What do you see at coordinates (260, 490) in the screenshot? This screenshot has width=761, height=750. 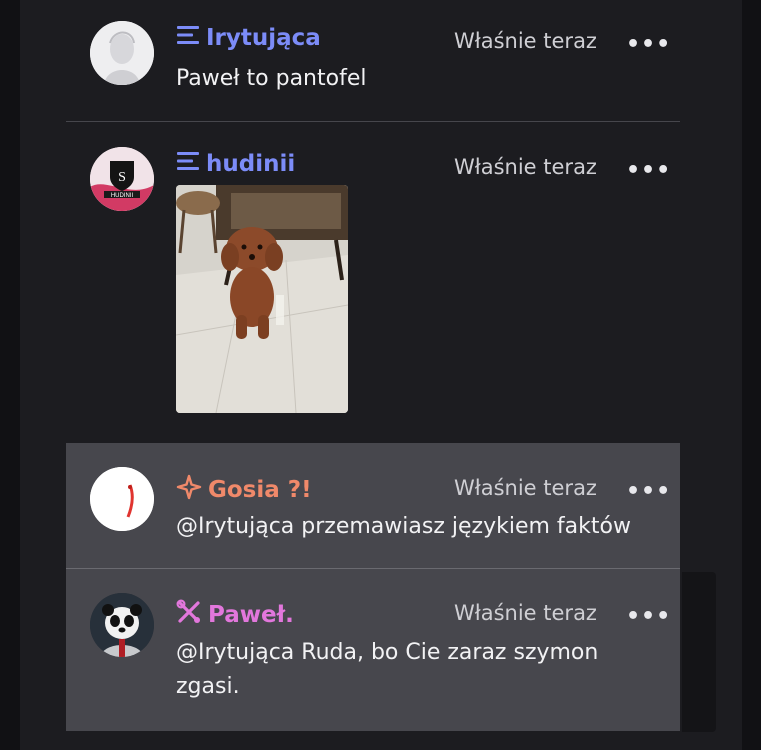 I see `author-label: Gosia ?!` at bounding box center [260, 490].